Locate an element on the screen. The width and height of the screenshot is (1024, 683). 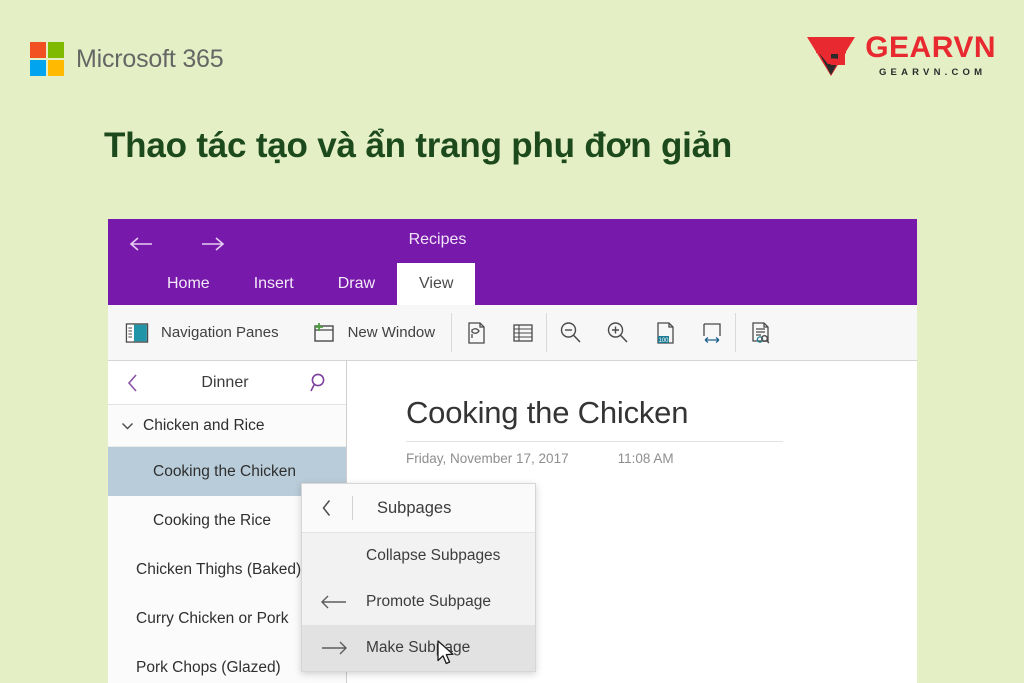
microsoft-365-brand: Microsoft 365 is located at coordinates (127, 59).